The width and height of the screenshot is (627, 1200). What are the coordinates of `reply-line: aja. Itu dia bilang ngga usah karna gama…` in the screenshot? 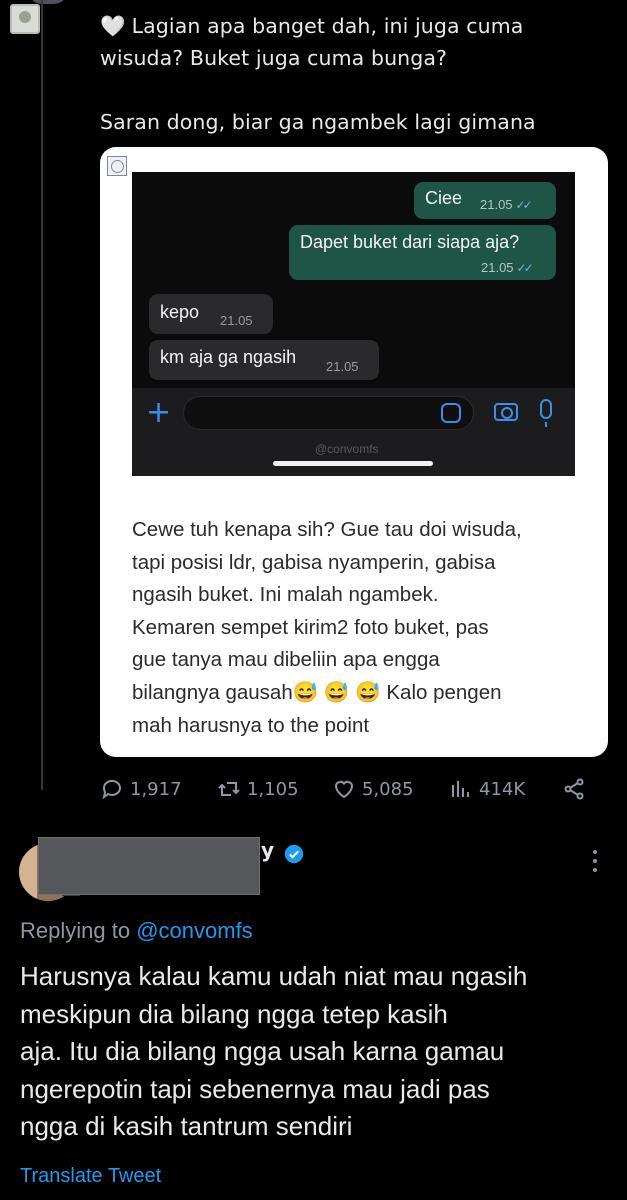 It's located at (262, 1051).